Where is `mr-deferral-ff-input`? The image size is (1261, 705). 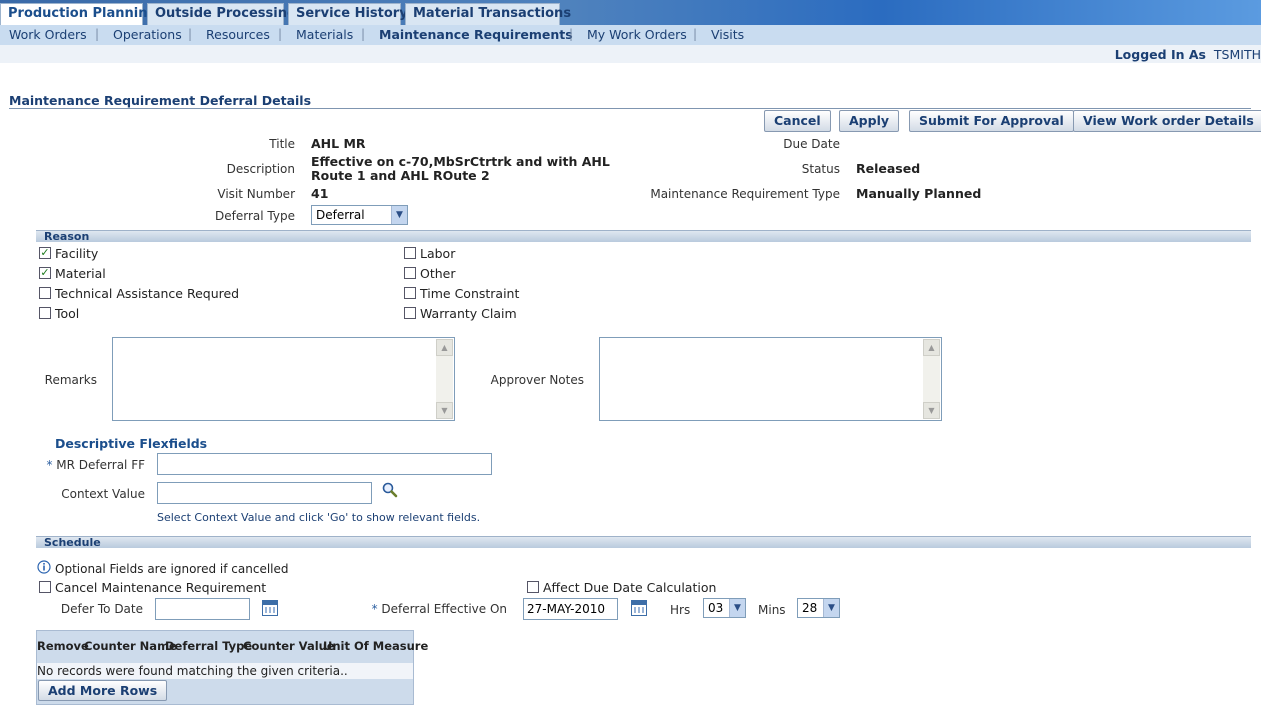 mr-deferral-ff-input is located at coordinates (324, 464).